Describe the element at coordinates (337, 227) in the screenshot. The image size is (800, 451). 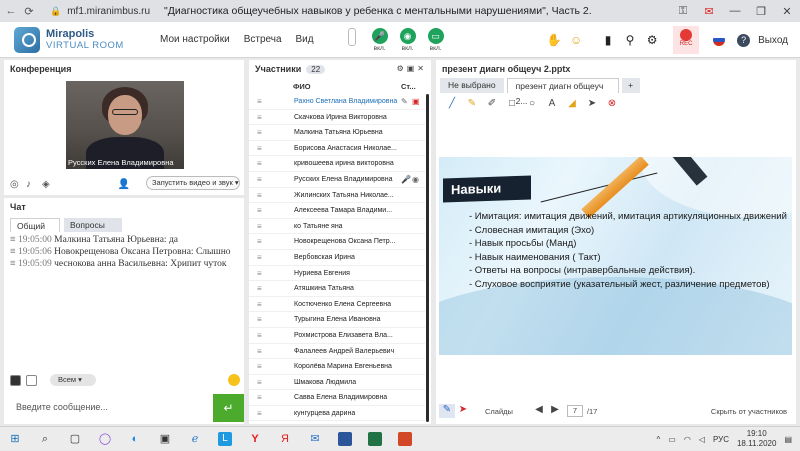
I see `participant-row: ≡ ко Татьяне яна` at that location.